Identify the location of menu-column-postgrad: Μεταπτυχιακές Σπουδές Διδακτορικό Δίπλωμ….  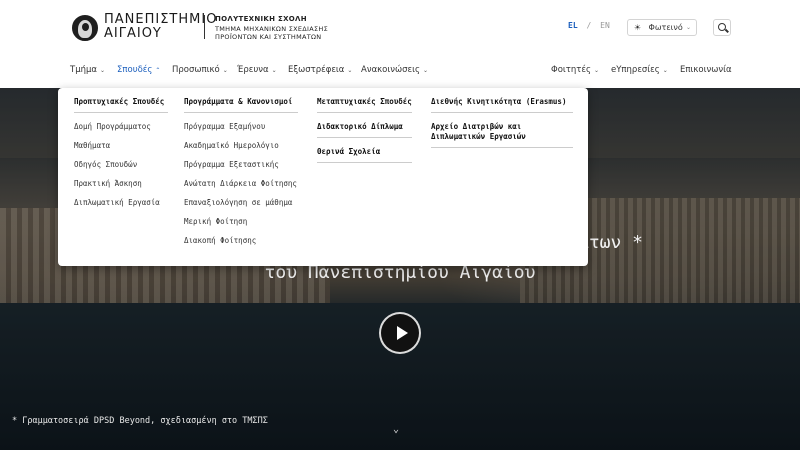
(364, 134).